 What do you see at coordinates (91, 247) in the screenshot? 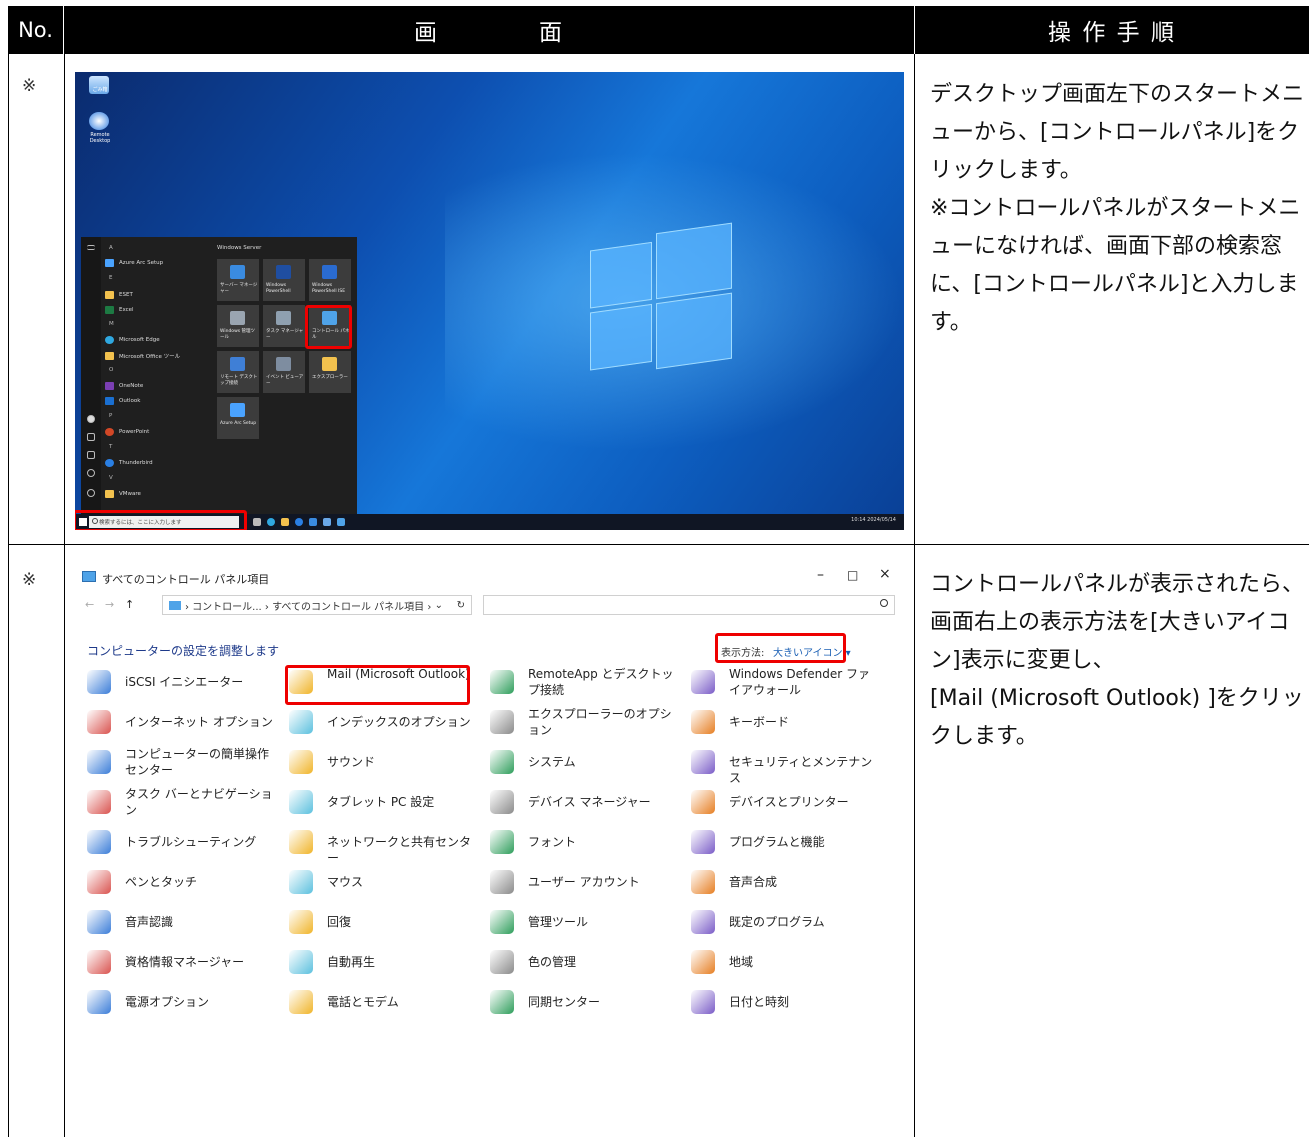
I see `hamburger-icon` at bounding box center [91, 247].